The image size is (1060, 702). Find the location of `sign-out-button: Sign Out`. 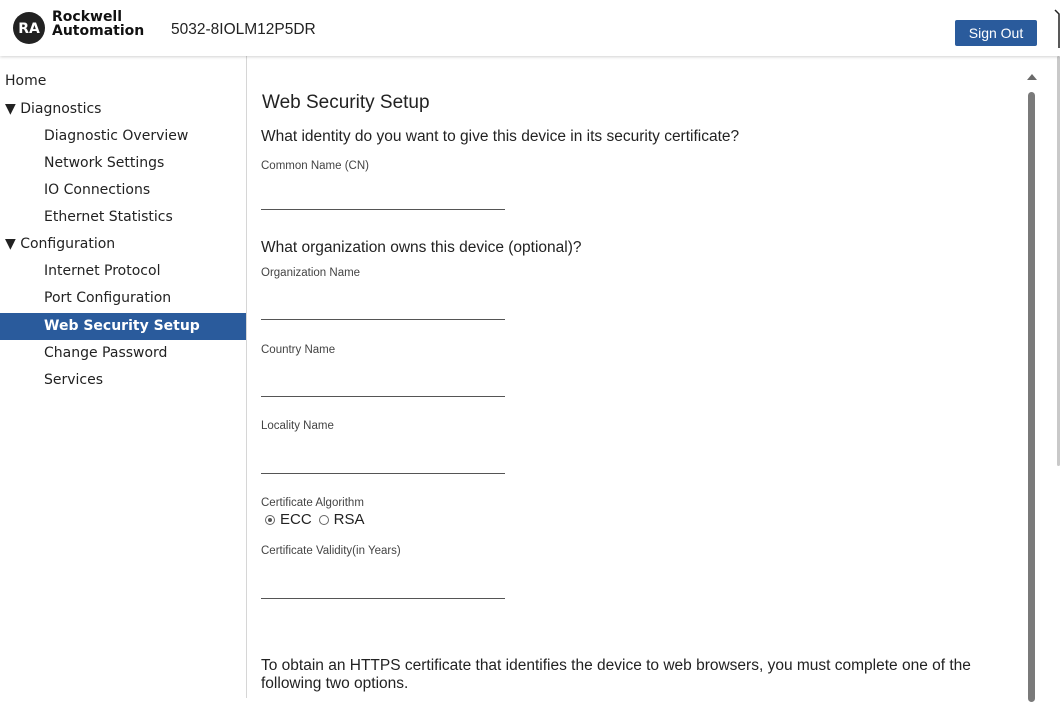

sign-out-button: Sign Out is located at coordinates (996, 33).